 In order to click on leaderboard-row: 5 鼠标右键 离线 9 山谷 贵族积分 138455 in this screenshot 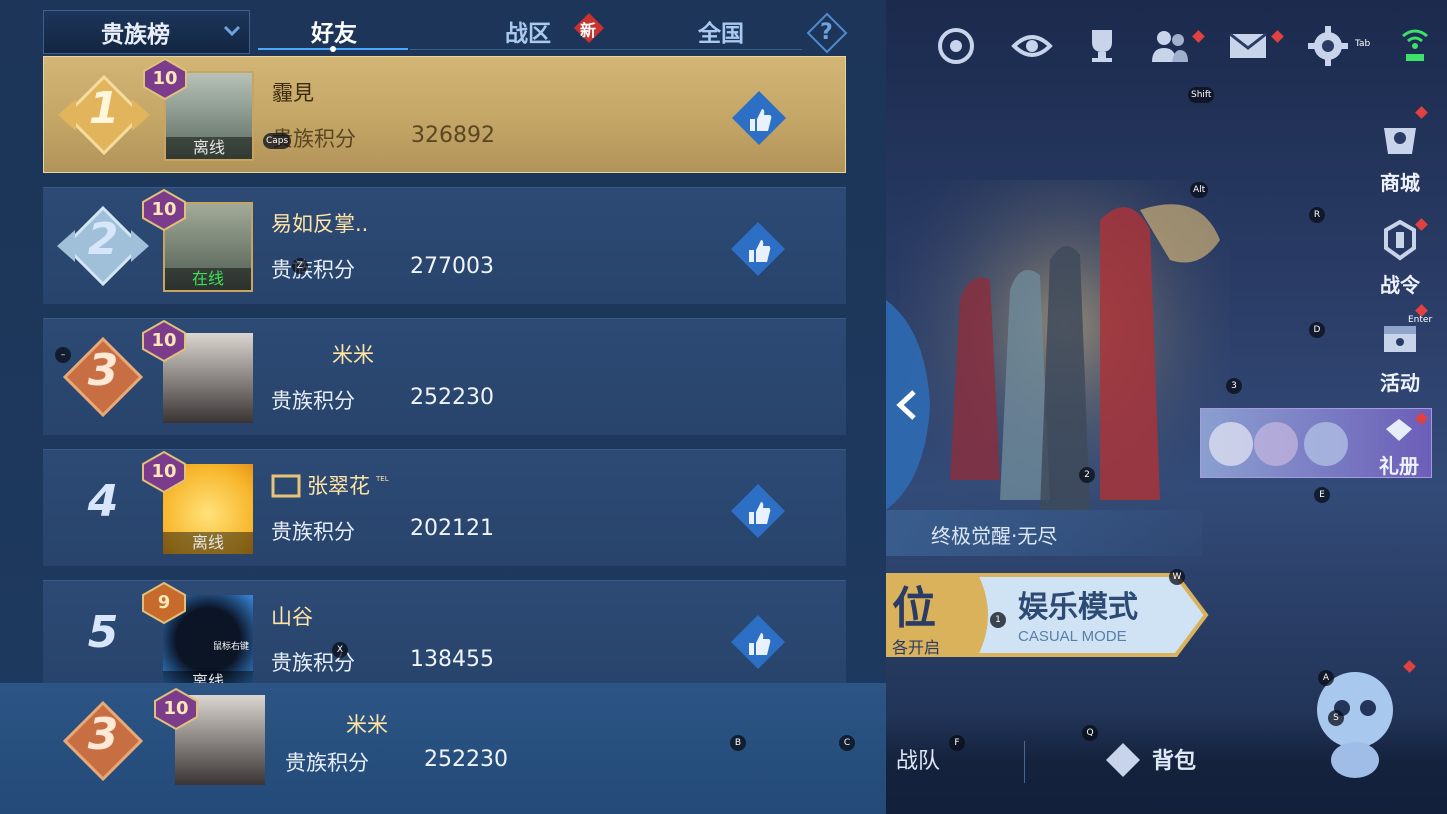, I will do `click(444, 631)`.